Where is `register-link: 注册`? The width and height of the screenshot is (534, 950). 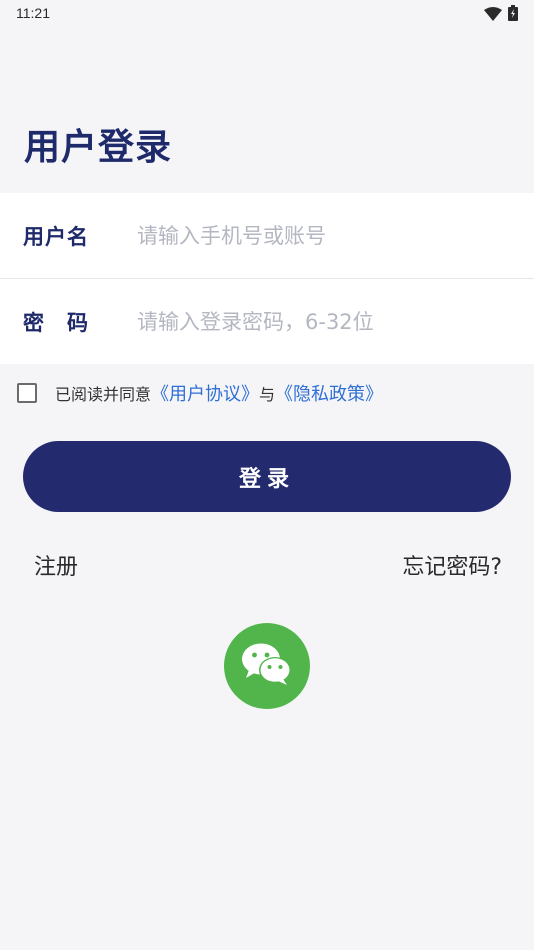
register-link: 注册 is located at coordinates (56, 565).